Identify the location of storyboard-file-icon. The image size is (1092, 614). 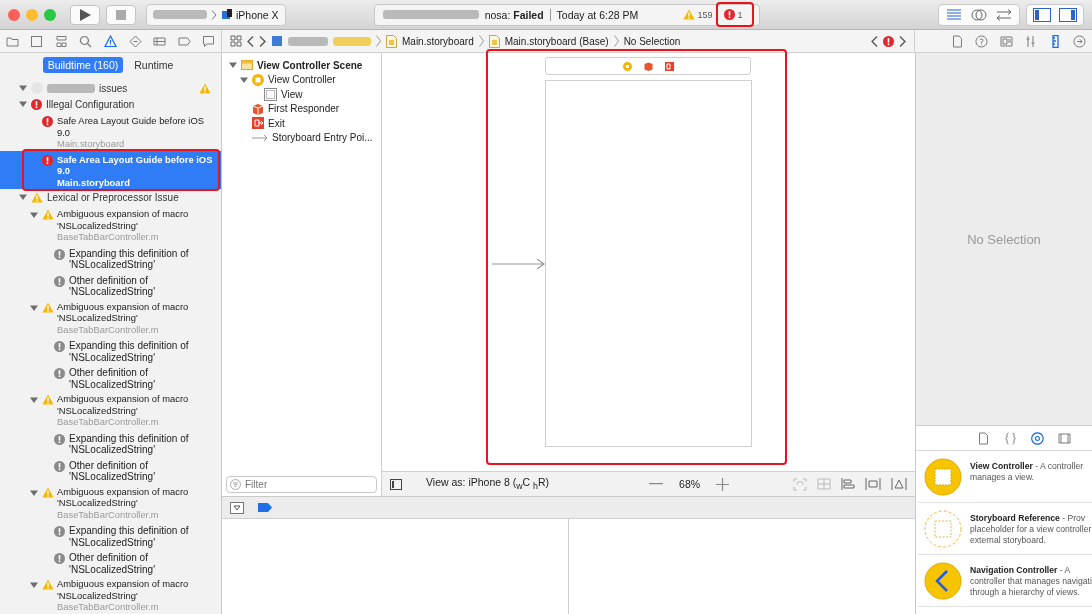
(494, 41).